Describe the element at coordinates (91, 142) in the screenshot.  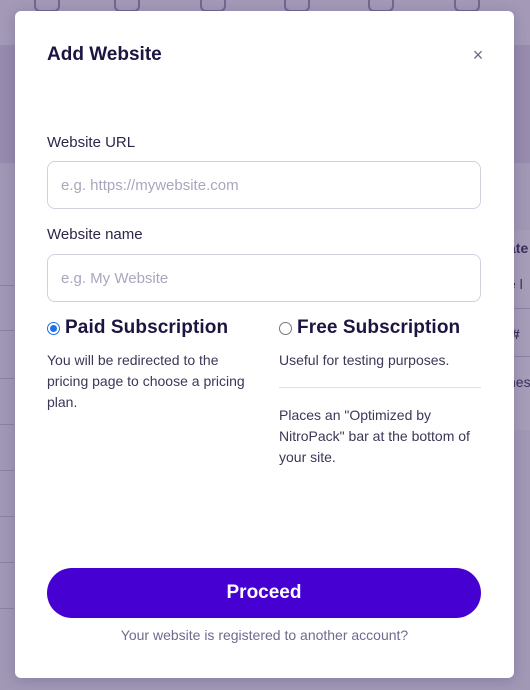
I see `website-url-label: Website URL` at that location.